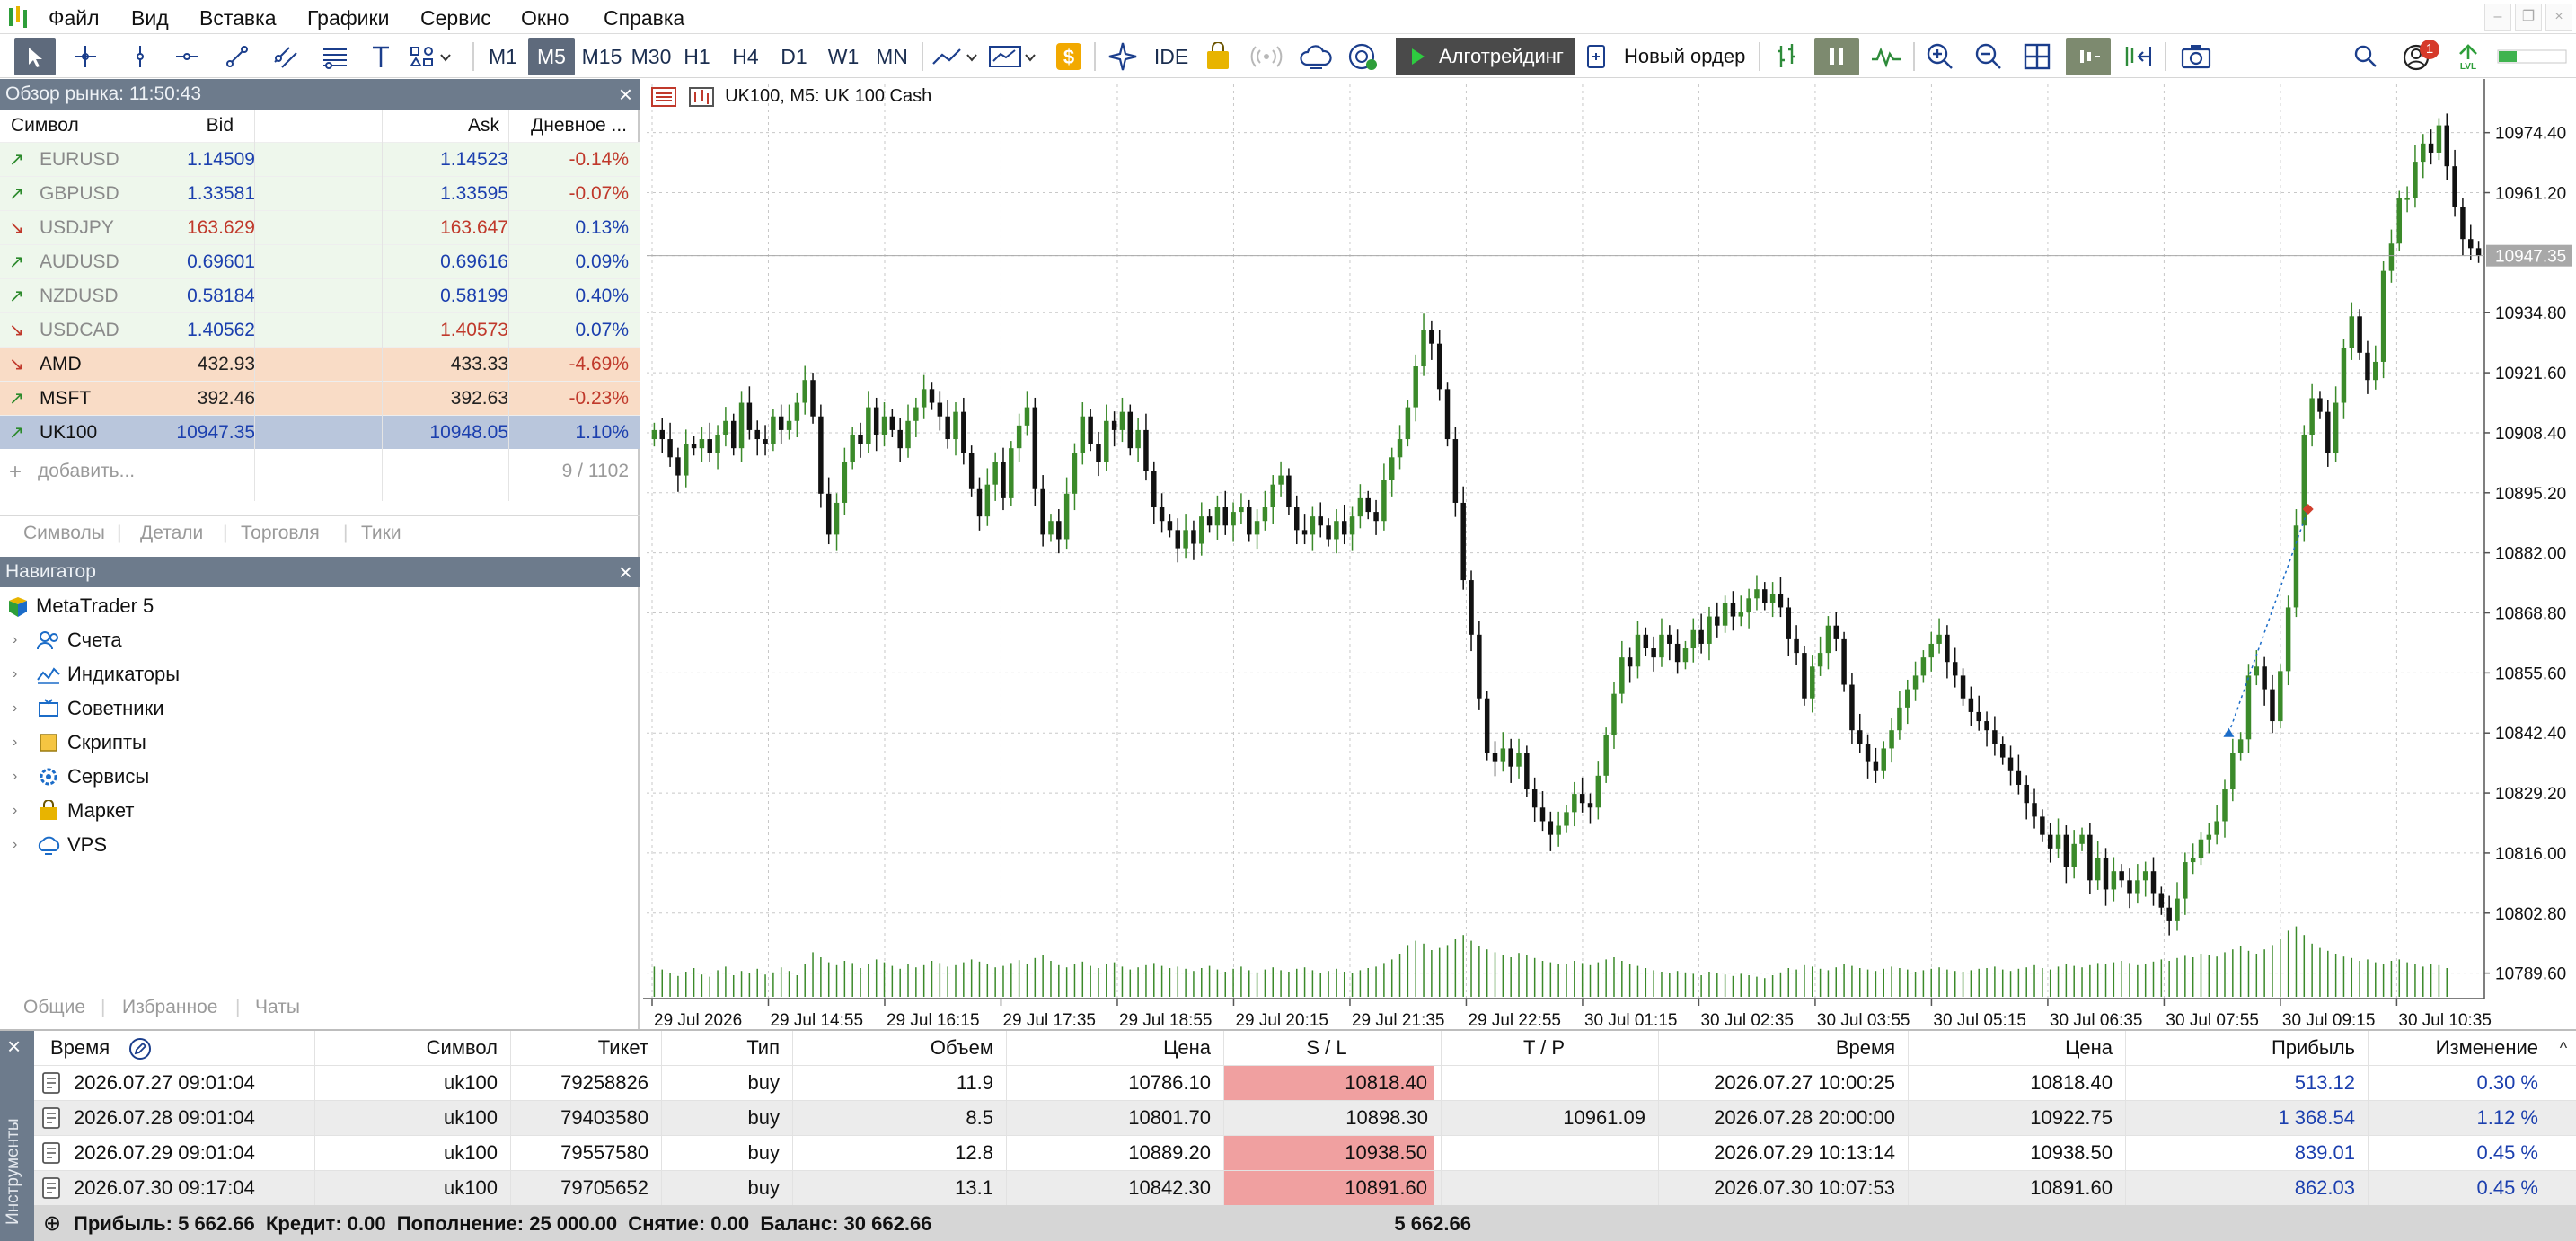 This screenshot has height=1241, width=2576. I want to click on navigator-item: › Скрипты, so click(314, 743).